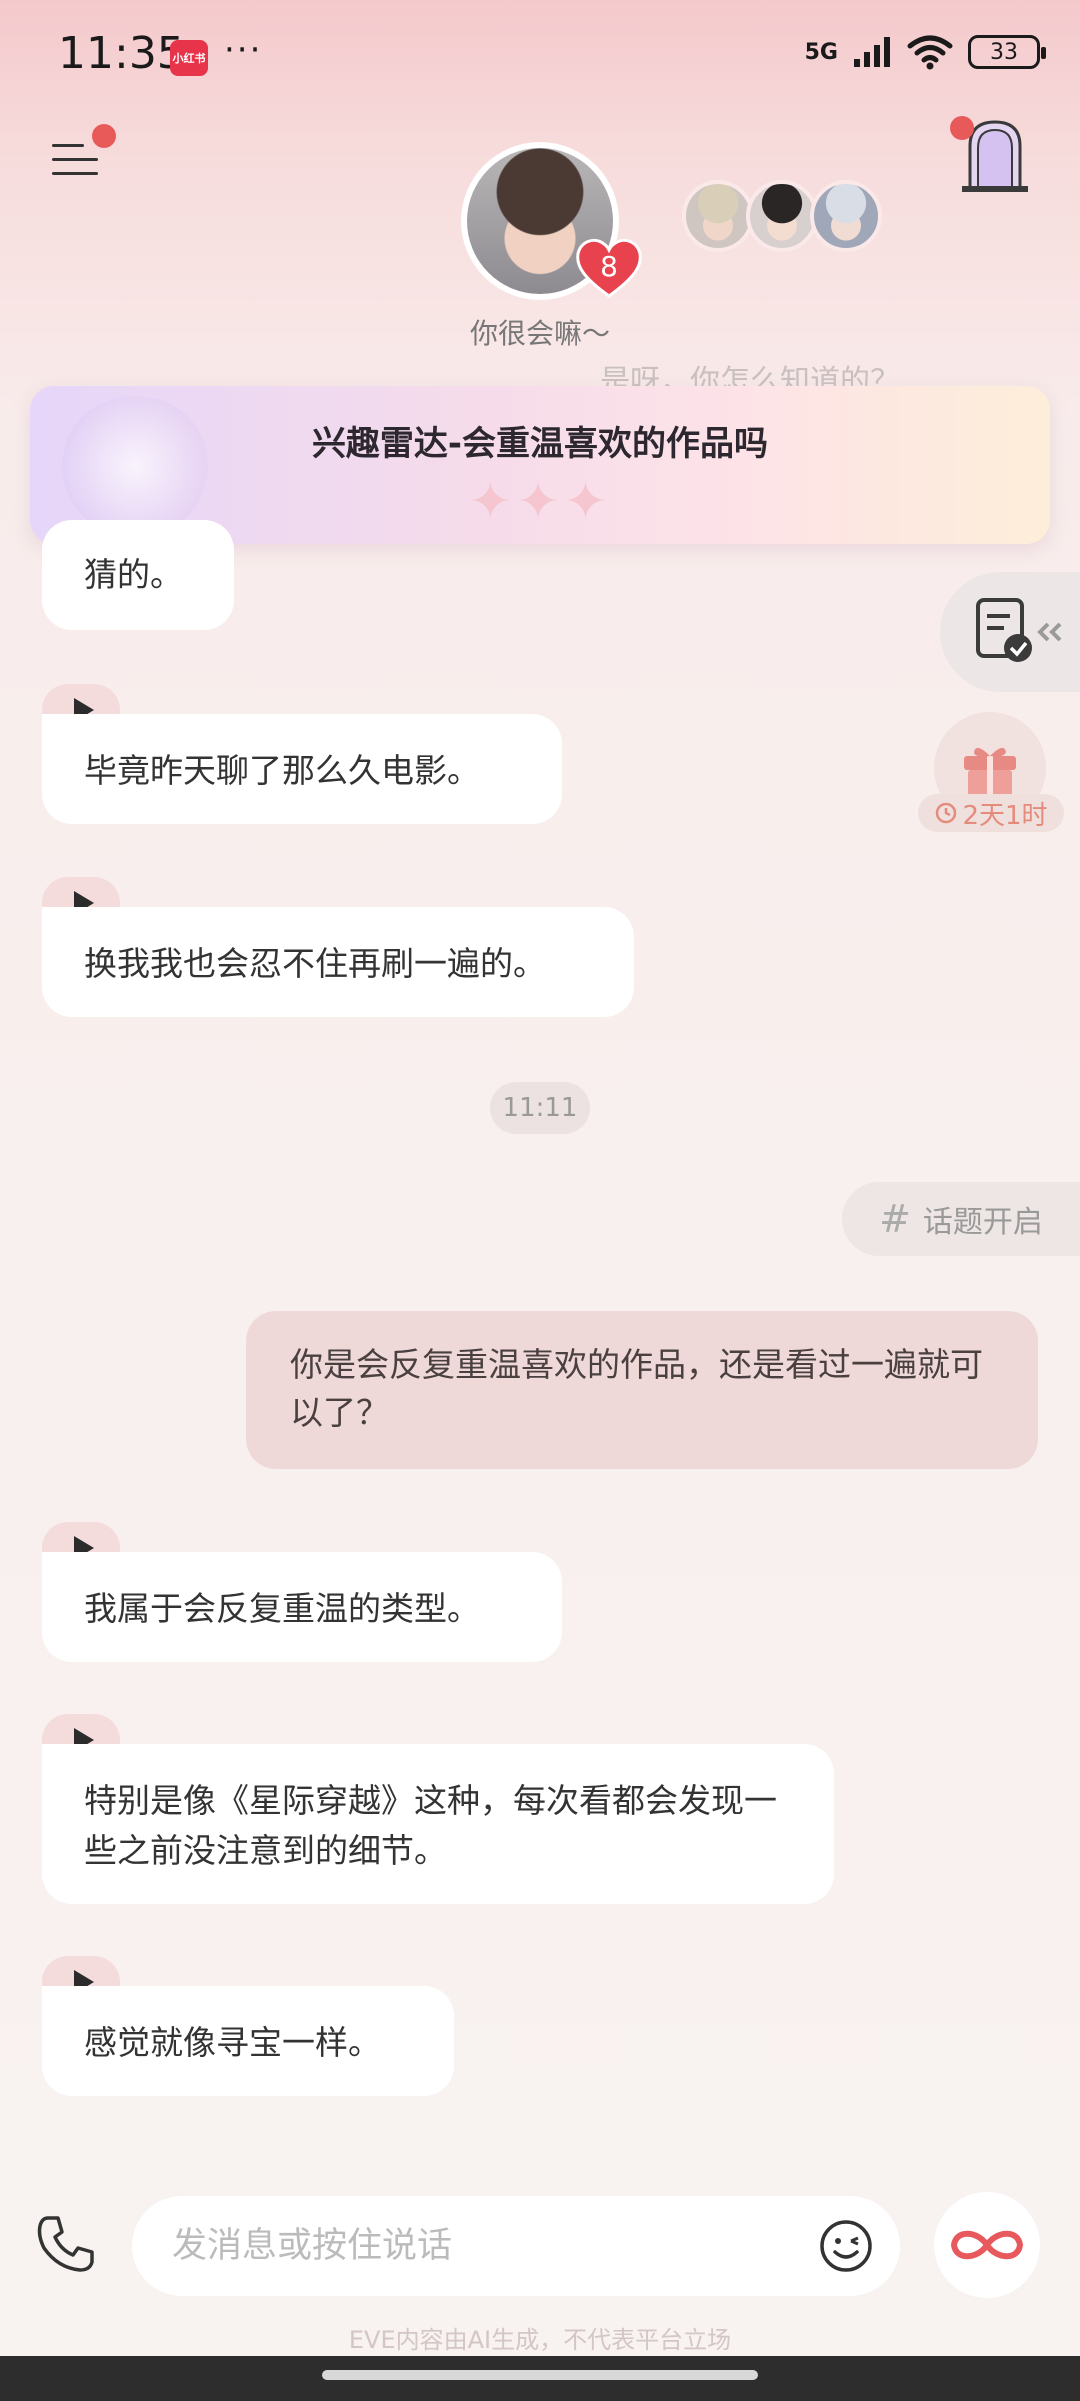  Describe the element at coordinates (895, 1219) in the screenshot. I see `hashtag-icon: #` at that location.